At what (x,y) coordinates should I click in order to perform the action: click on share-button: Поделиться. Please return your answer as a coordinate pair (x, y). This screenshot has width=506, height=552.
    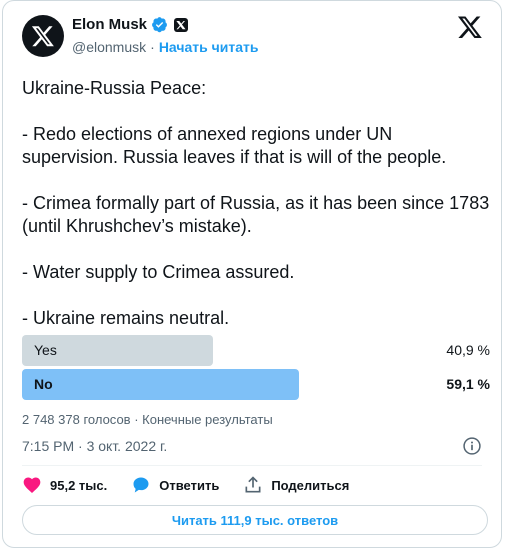
    Looking at the image, I should click on (296, 485).